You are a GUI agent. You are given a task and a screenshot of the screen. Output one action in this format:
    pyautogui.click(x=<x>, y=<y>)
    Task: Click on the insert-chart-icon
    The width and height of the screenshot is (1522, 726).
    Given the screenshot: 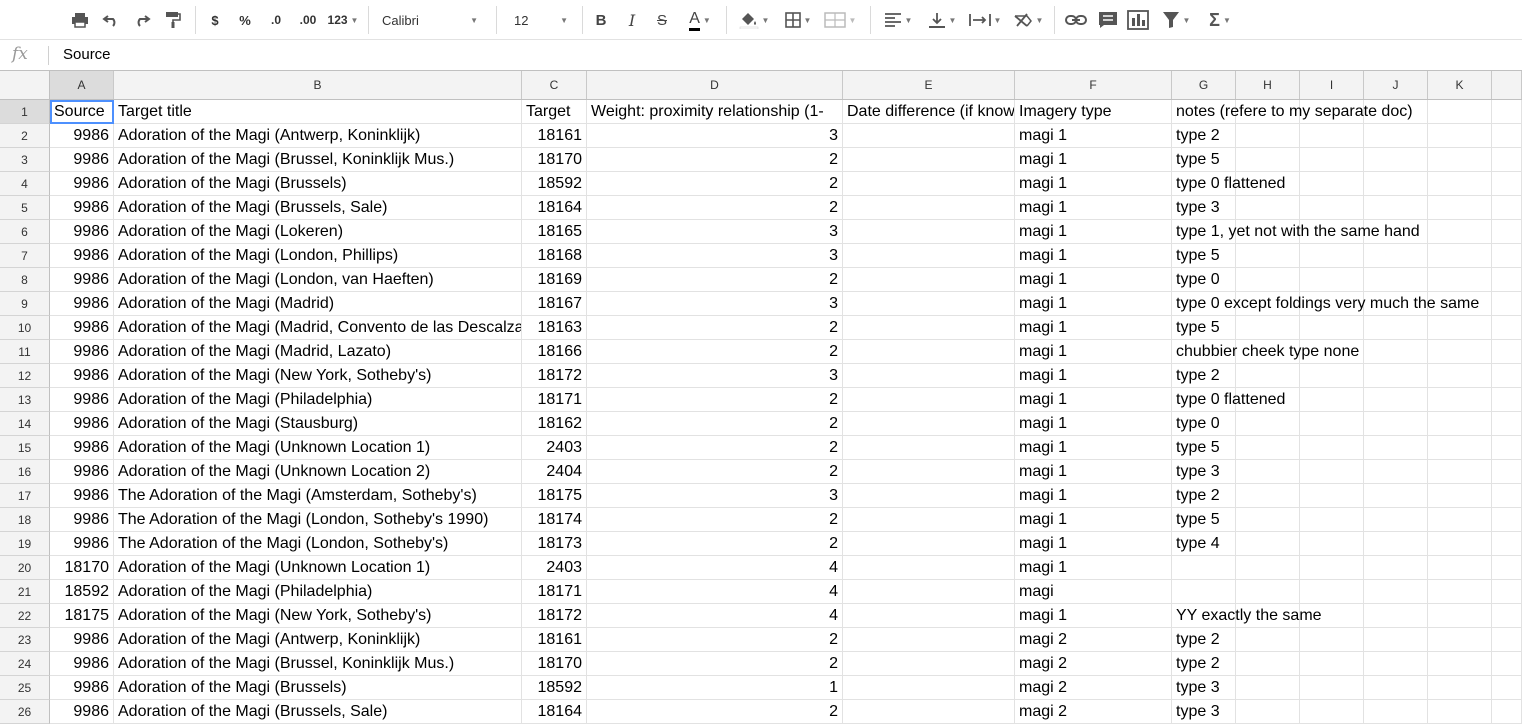 What is the action you would take?
    pyautogui.click(x=1138, y=20)
    